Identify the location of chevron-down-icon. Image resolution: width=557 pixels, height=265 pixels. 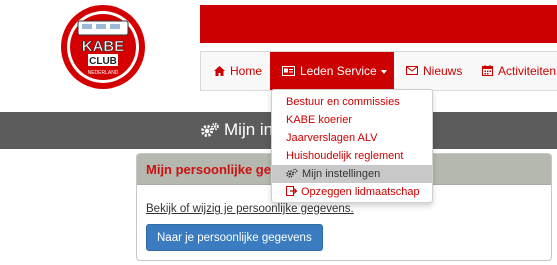
(383, 71).